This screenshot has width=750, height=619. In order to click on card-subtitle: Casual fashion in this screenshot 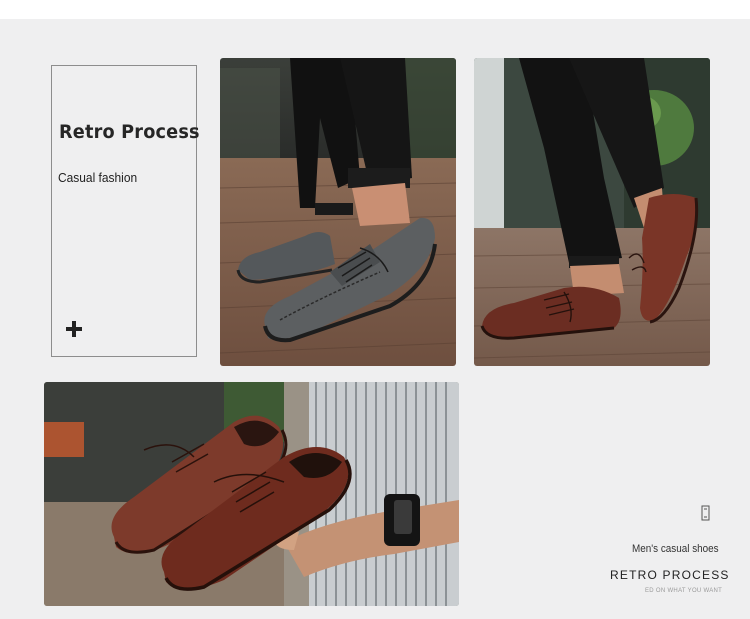, I will do `click(98, 177)`.